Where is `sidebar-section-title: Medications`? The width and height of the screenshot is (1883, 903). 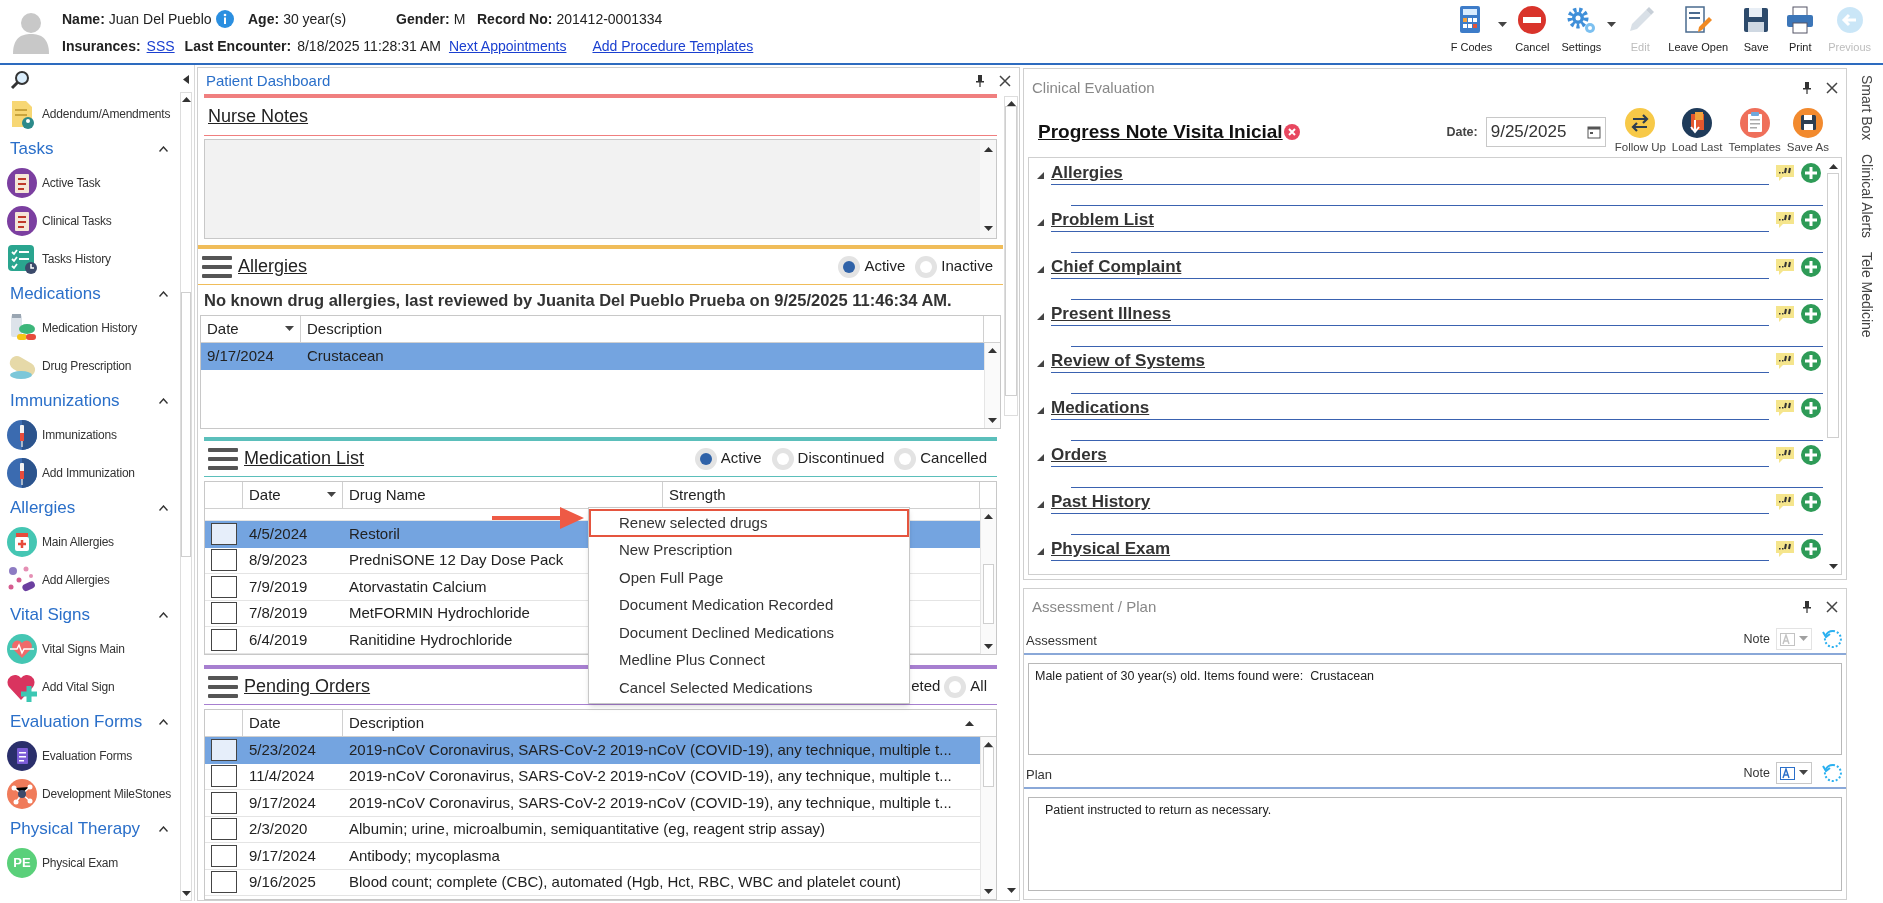 sidebar-section-title: Medications is located at coordinates (55, 293).